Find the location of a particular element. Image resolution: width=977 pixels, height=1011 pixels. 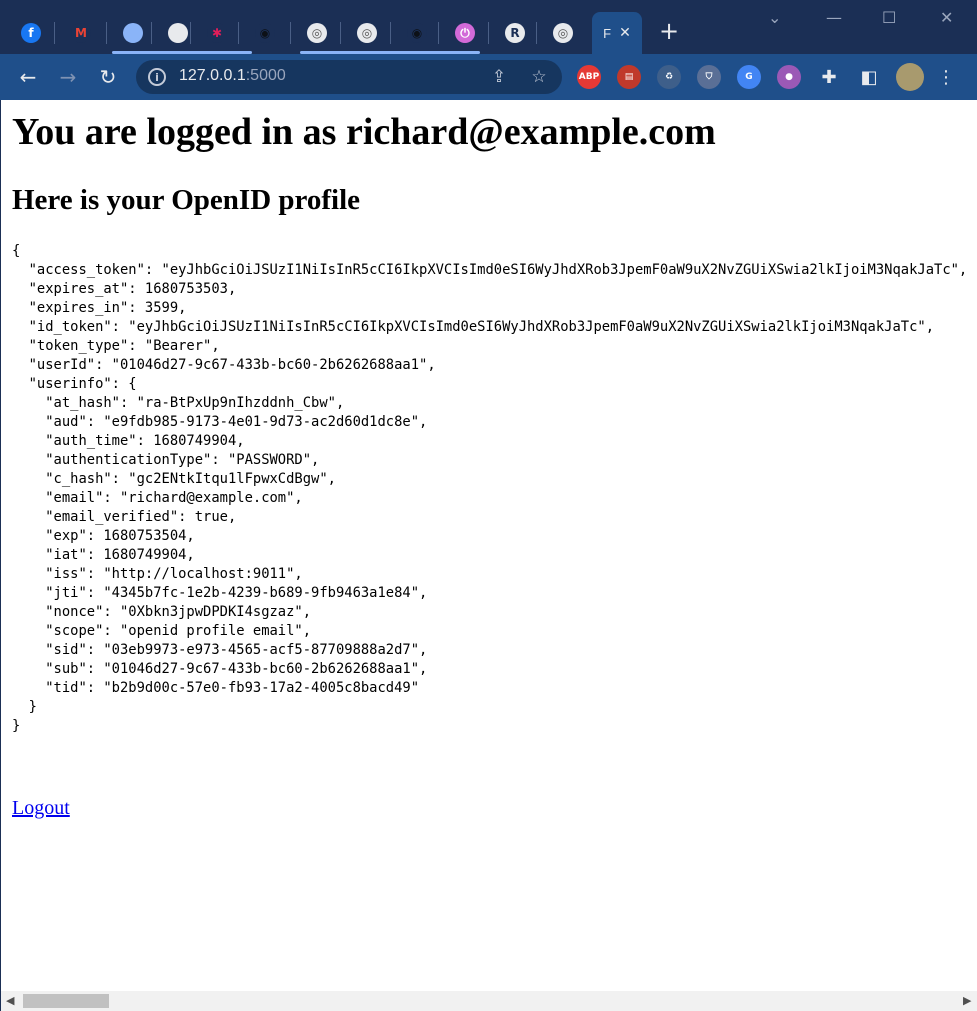

gmail-icon: M is located at coordinates (81, 33).